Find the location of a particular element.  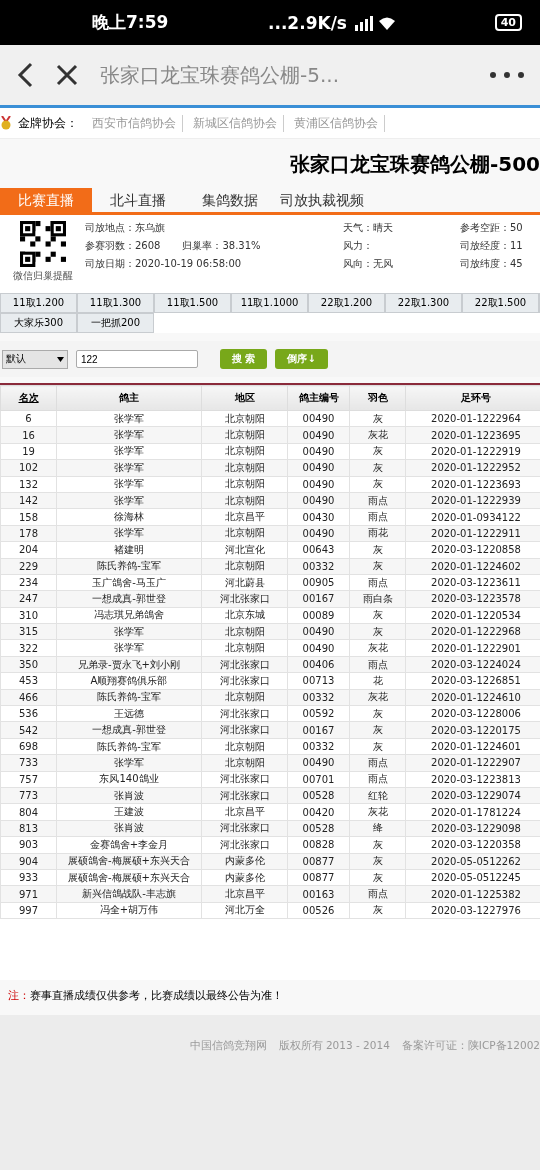

info-text: 司放地点：东乌旗 is located at coordinates (125, 228).